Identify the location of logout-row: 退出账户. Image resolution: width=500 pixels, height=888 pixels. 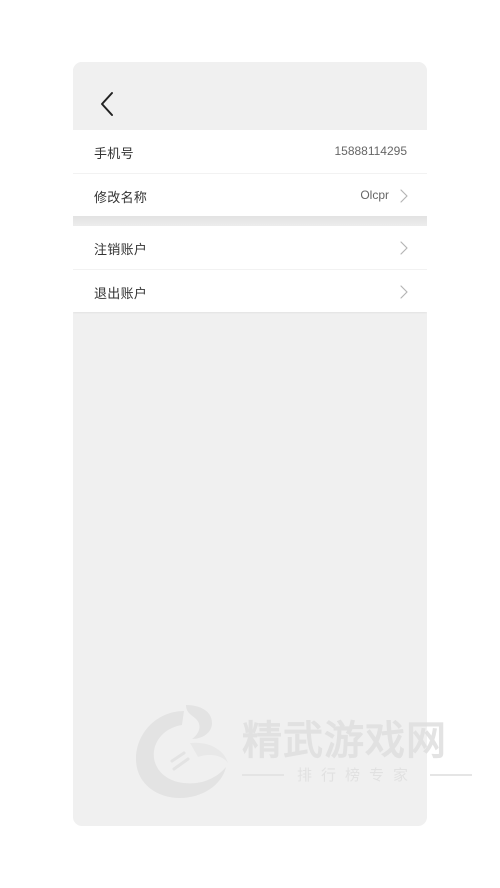
(250, 291).